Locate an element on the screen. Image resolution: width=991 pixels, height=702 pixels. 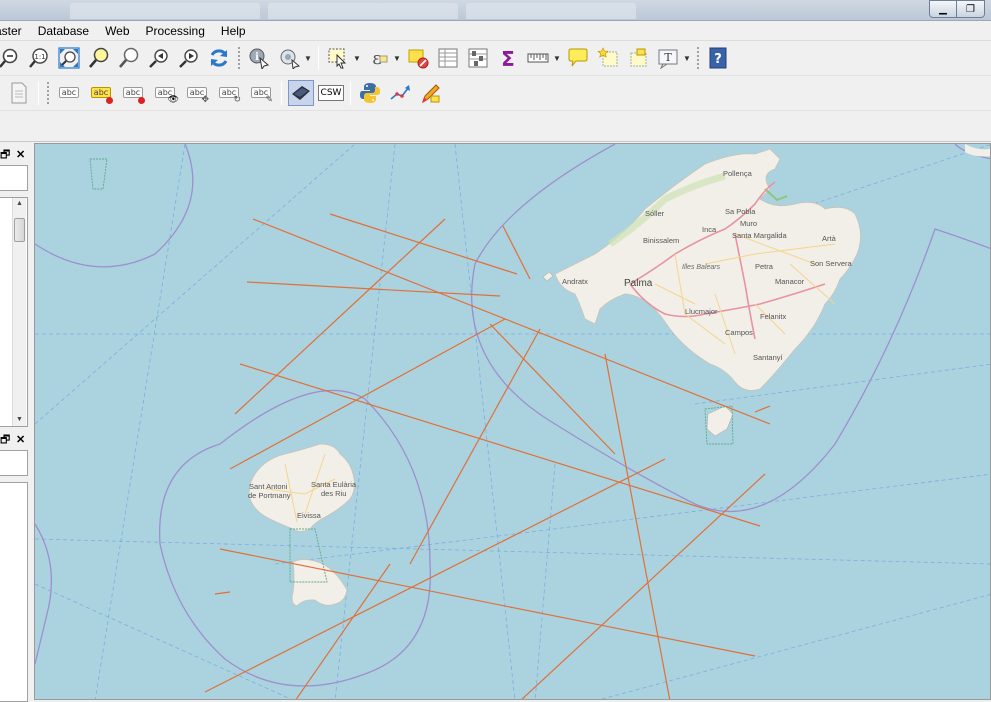
georeferencer-icon is located at coordinates (400, 92).